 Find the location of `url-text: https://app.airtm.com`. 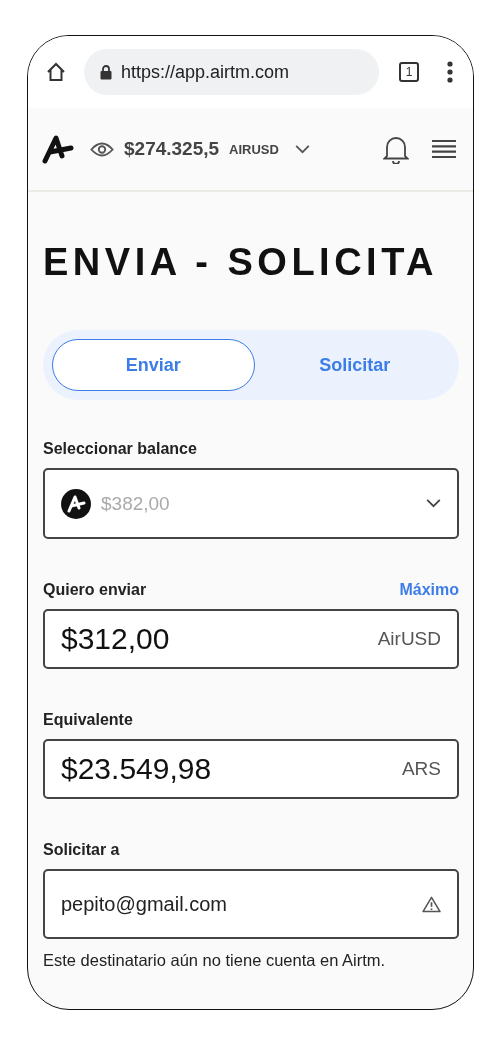

url-text: https://app.airtm.com is located at coordinates (205, 72).